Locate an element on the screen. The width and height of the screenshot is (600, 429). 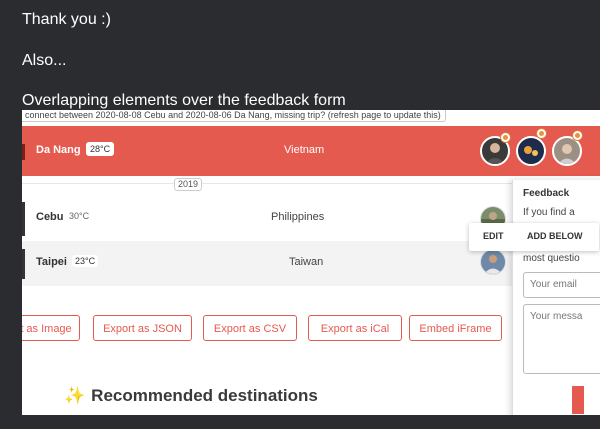
feedback-message-input: Your messa is located at coordinates (561, 339).